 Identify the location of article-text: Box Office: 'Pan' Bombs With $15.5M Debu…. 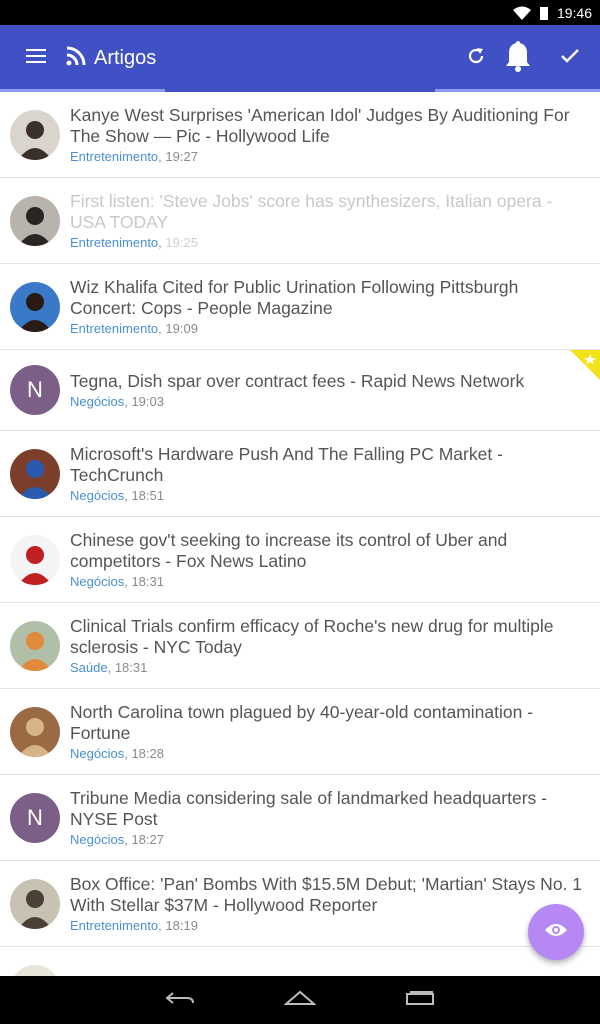
(329, 903).